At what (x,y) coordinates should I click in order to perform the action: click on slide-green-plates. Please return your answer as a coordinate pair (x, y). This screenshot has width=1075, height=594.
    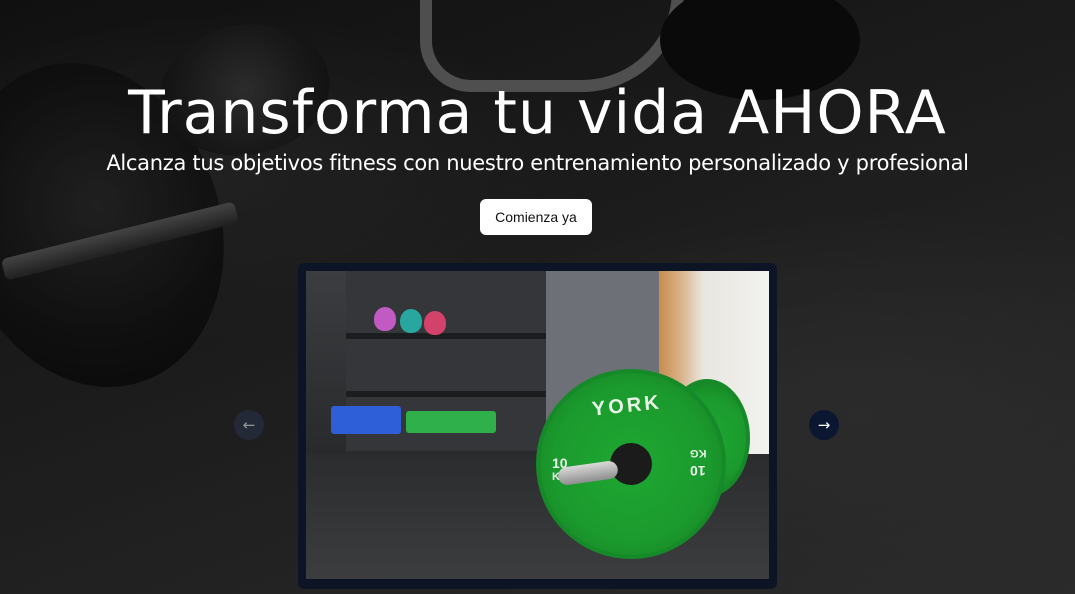
    Looking at the image, I should click on (451, 422).